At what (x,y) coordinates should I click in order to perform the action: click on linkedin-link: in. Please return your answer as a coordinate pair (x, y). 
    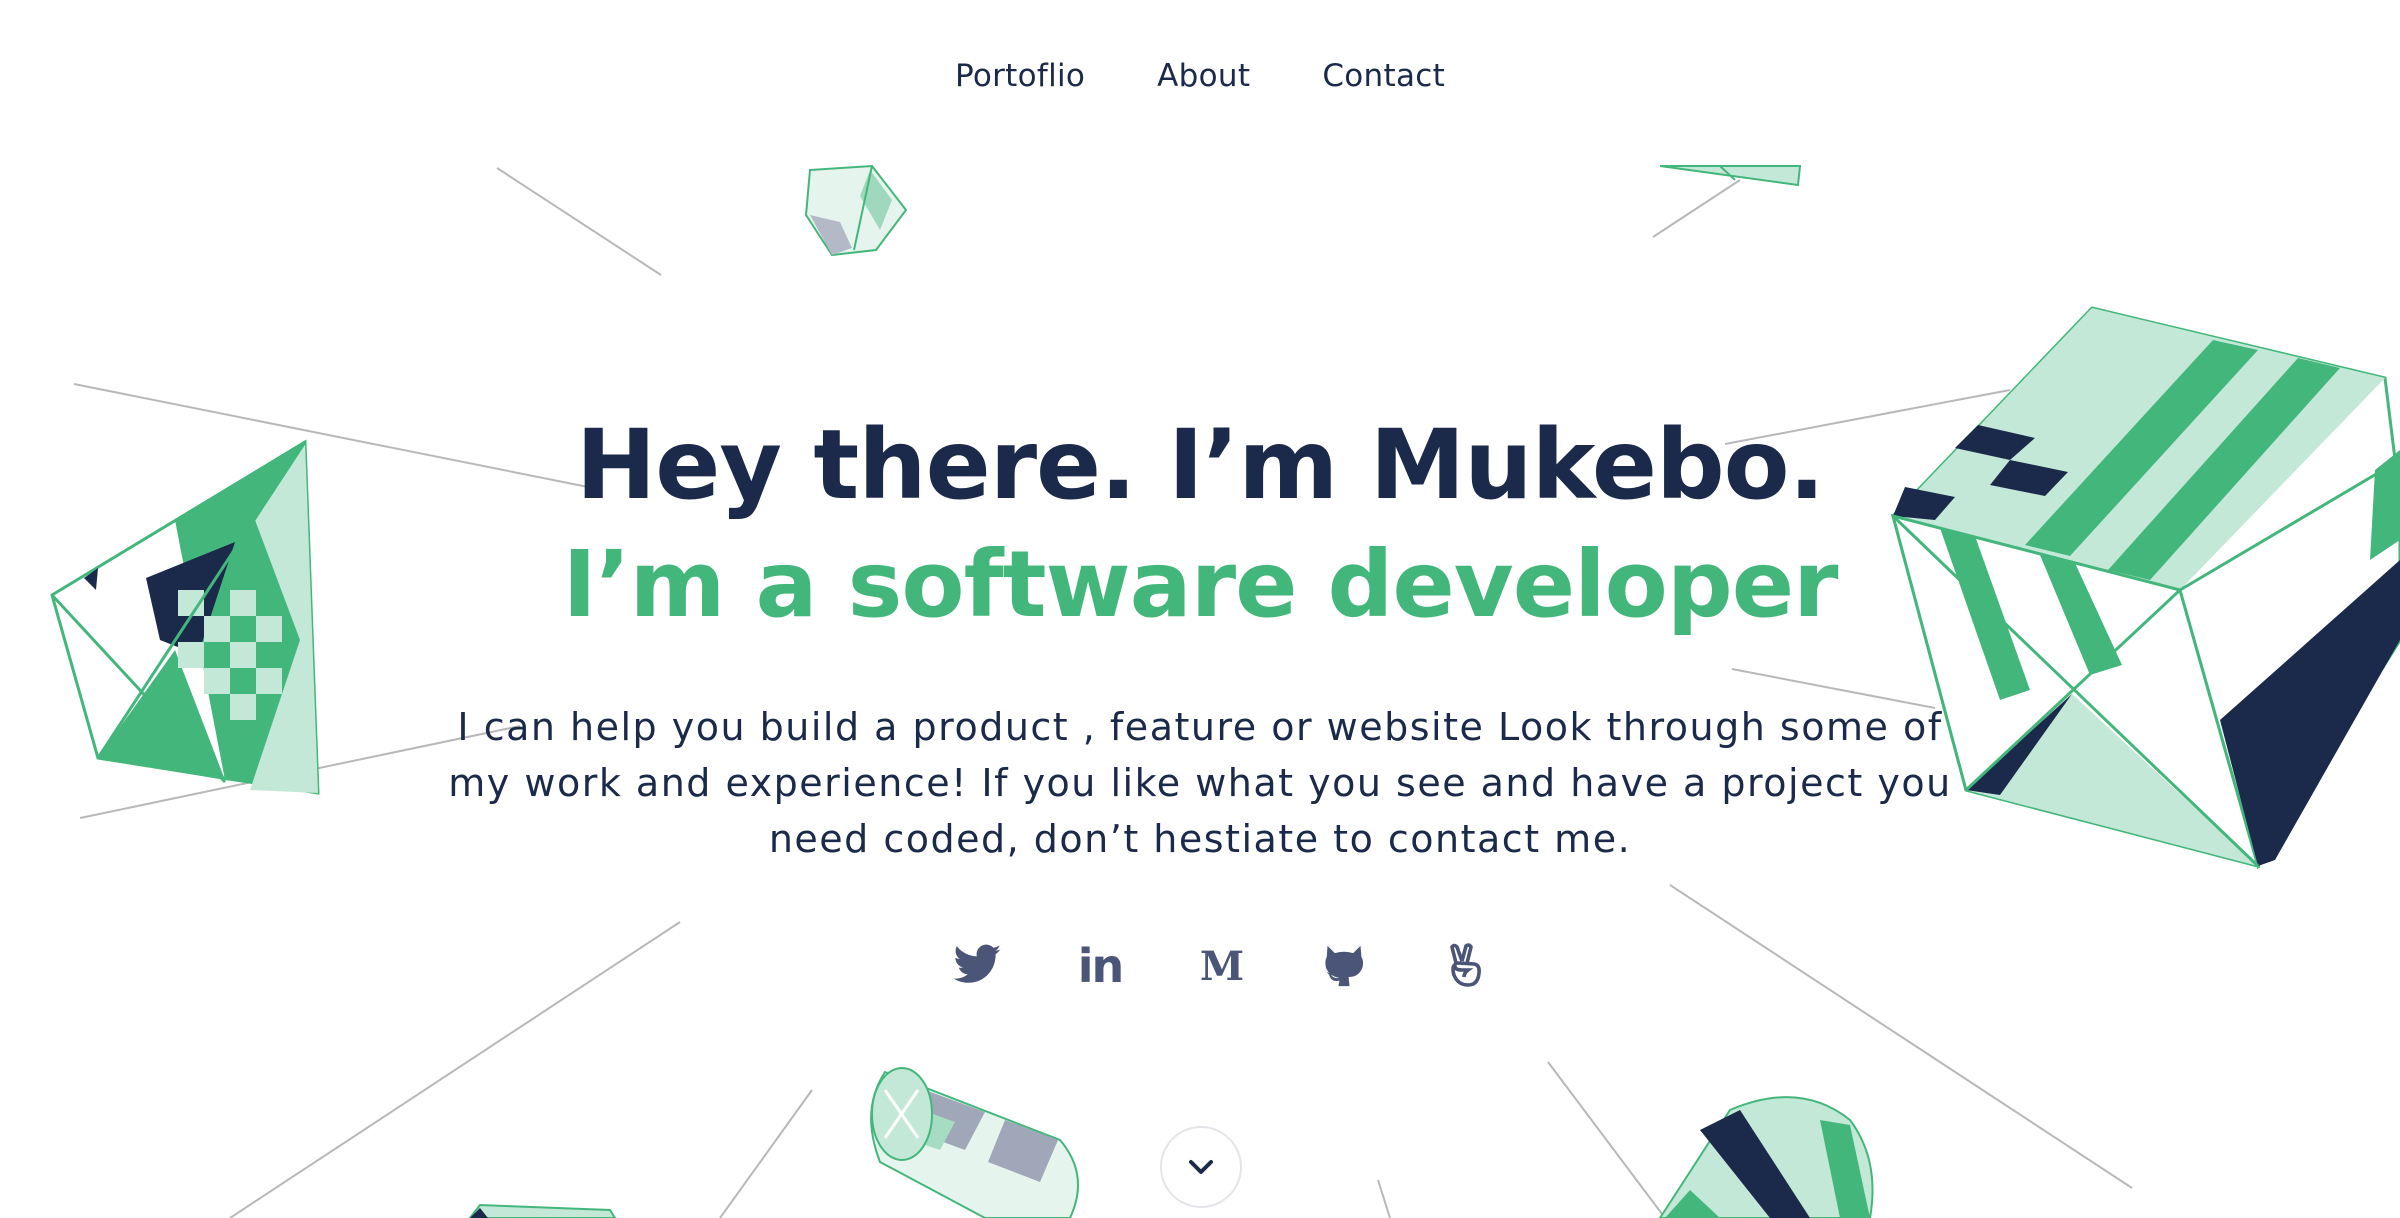
    Looking at the image, I should click on (1100, 966).